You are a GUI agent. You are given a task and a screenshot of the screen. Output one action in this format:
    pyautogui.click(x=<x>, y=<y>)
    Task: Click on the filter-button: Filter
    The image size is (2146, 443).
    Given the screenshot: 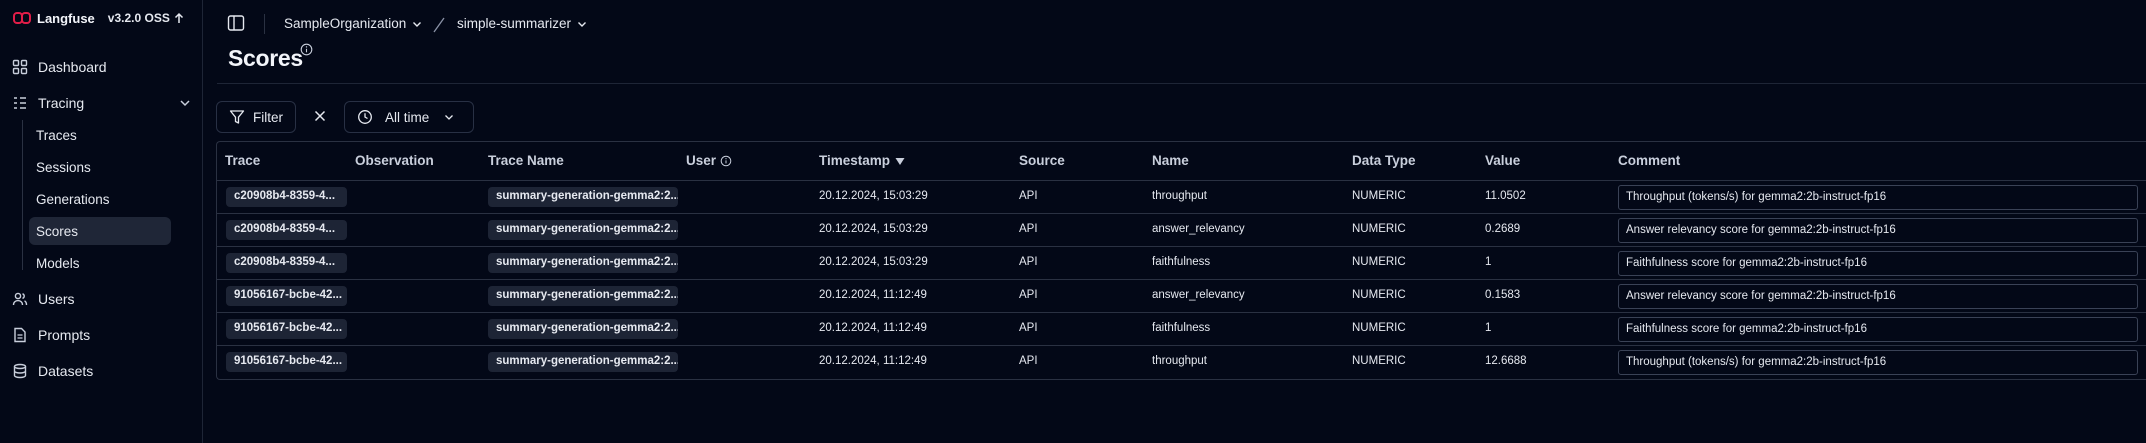 What is the action you would take?
    pyautogui.click(x=256, y=117)
    